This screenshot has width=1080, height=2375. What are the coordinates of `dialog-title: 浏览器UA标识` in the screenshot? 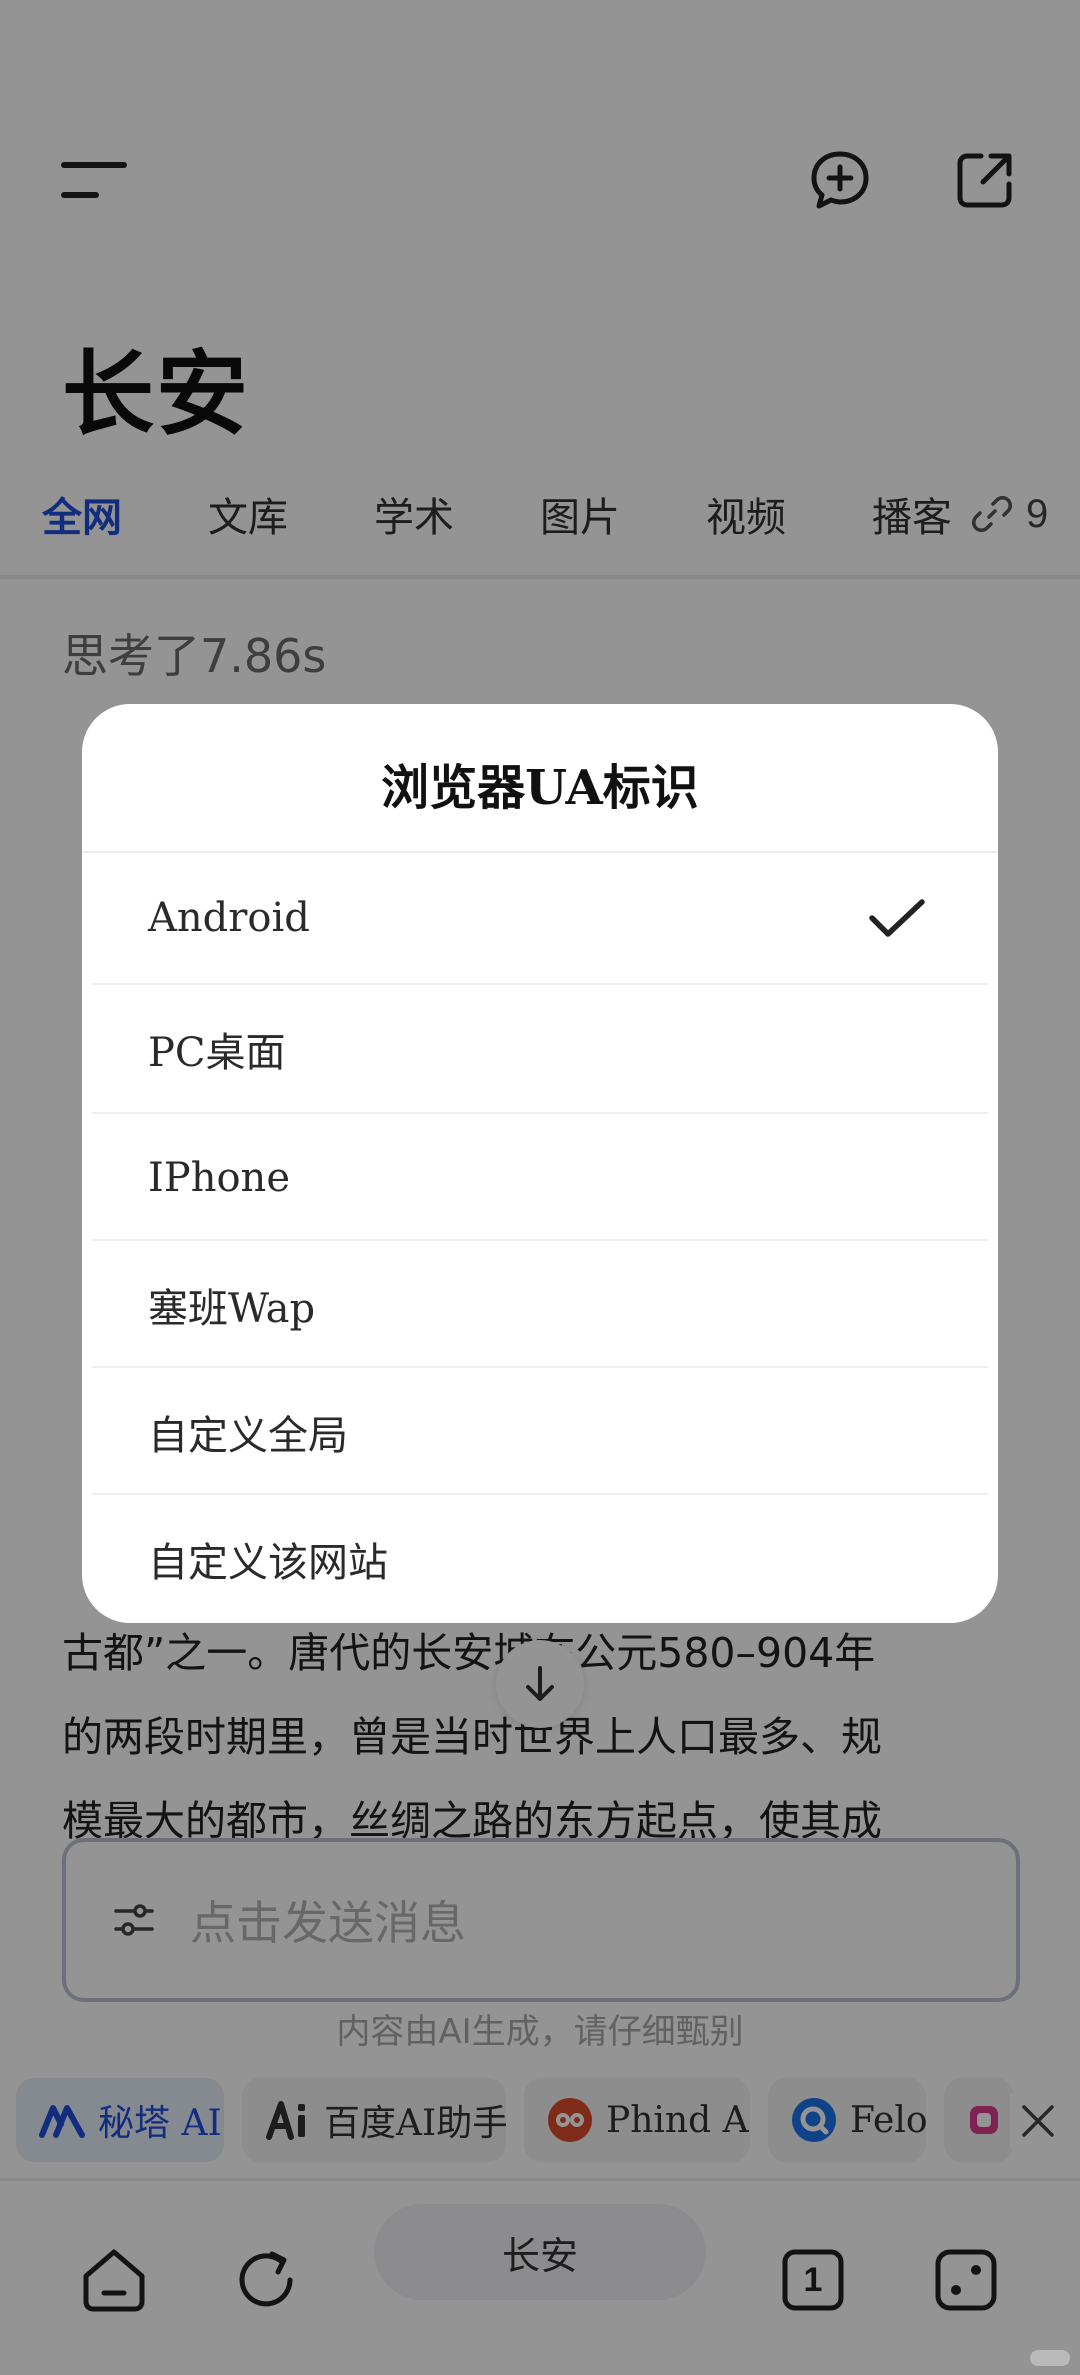 It's located at (540, 788).